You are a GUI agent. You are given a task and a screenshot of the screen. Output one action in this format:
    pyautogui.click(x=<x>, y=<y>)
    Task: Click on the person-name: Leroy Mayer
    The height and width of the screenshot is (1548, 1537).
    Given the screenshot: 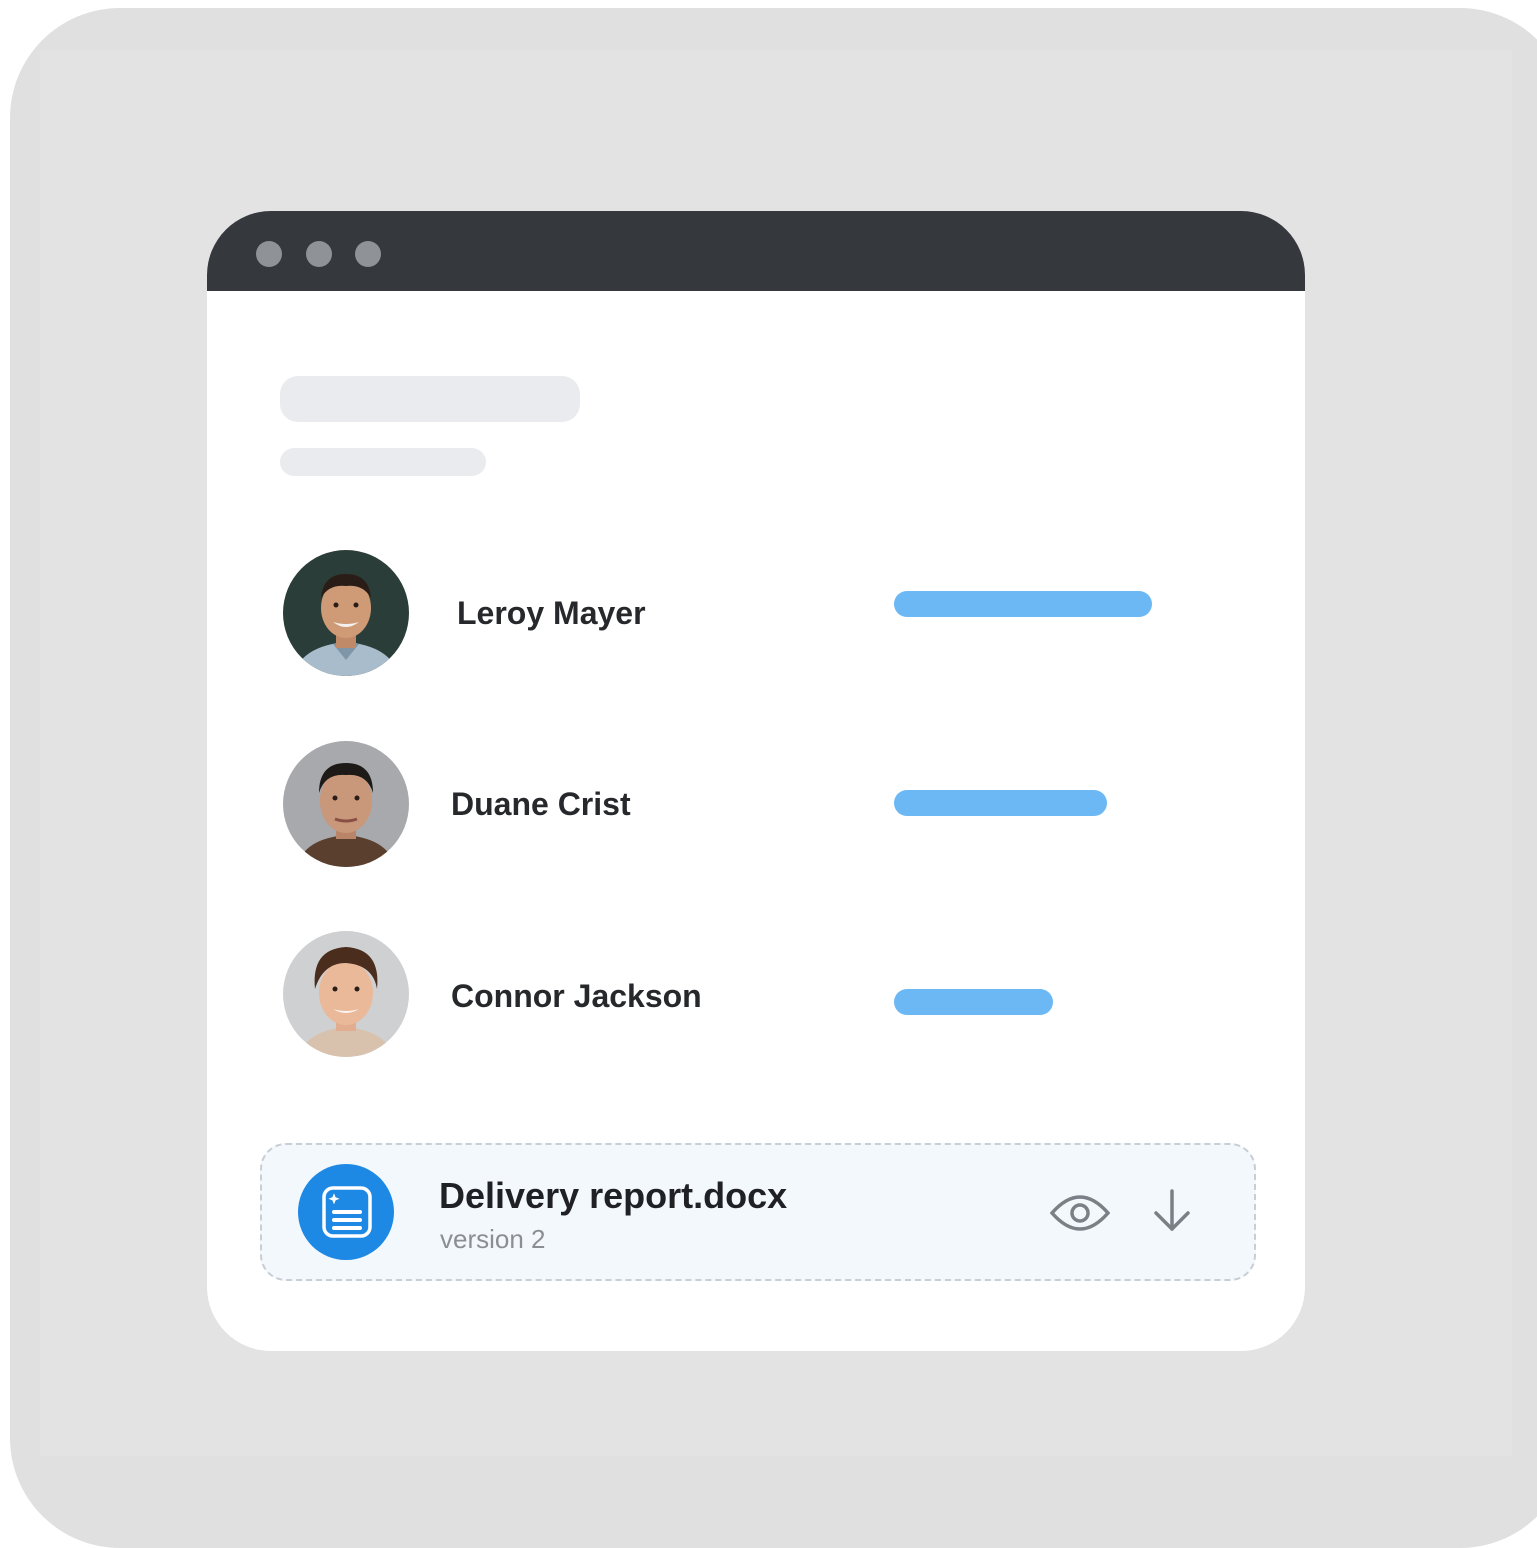 What is the action you would take?
    pyautogui.click(x=551, y=613)
    